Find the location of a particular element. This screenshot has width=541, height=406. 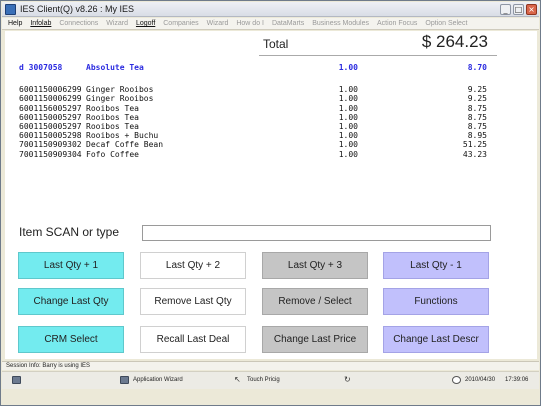

menu-wizard-2: Wizard is located at coordinates (218, 23).